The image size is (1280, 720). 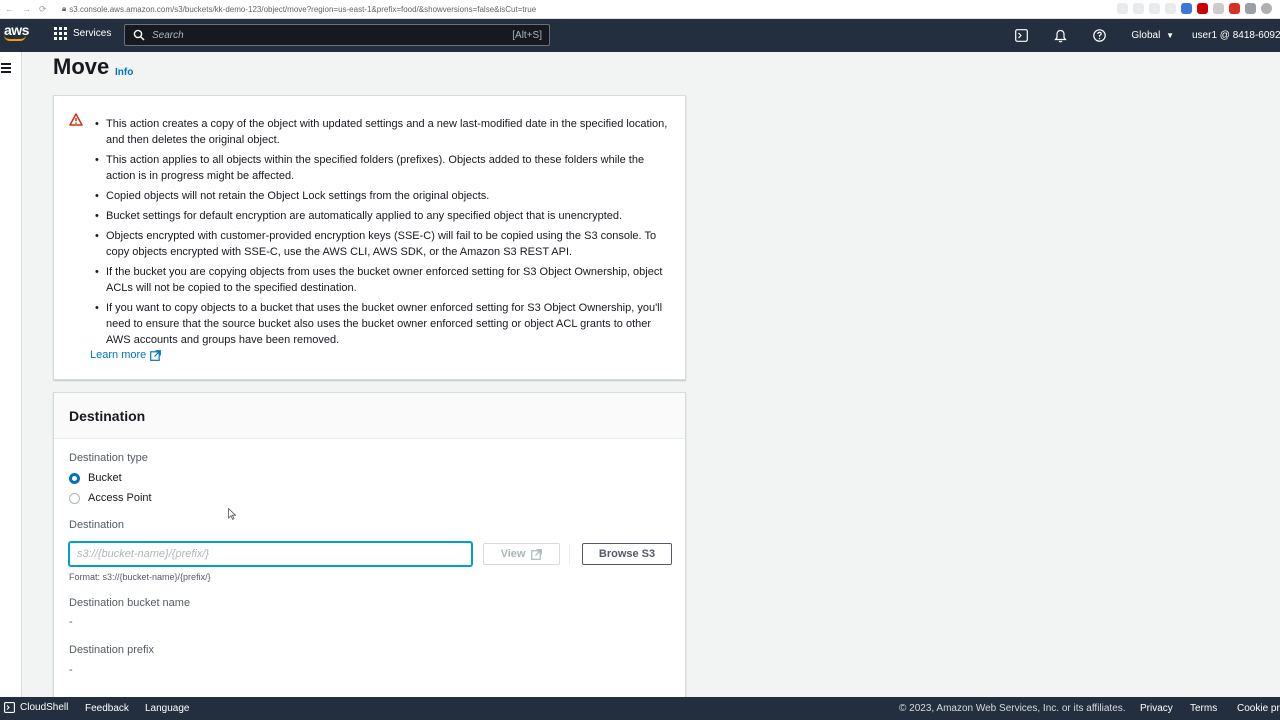 What do you see at coordinates (26, 9) in the screenshot?
I see `forward-icon: →` at bounding box center [26, 9].